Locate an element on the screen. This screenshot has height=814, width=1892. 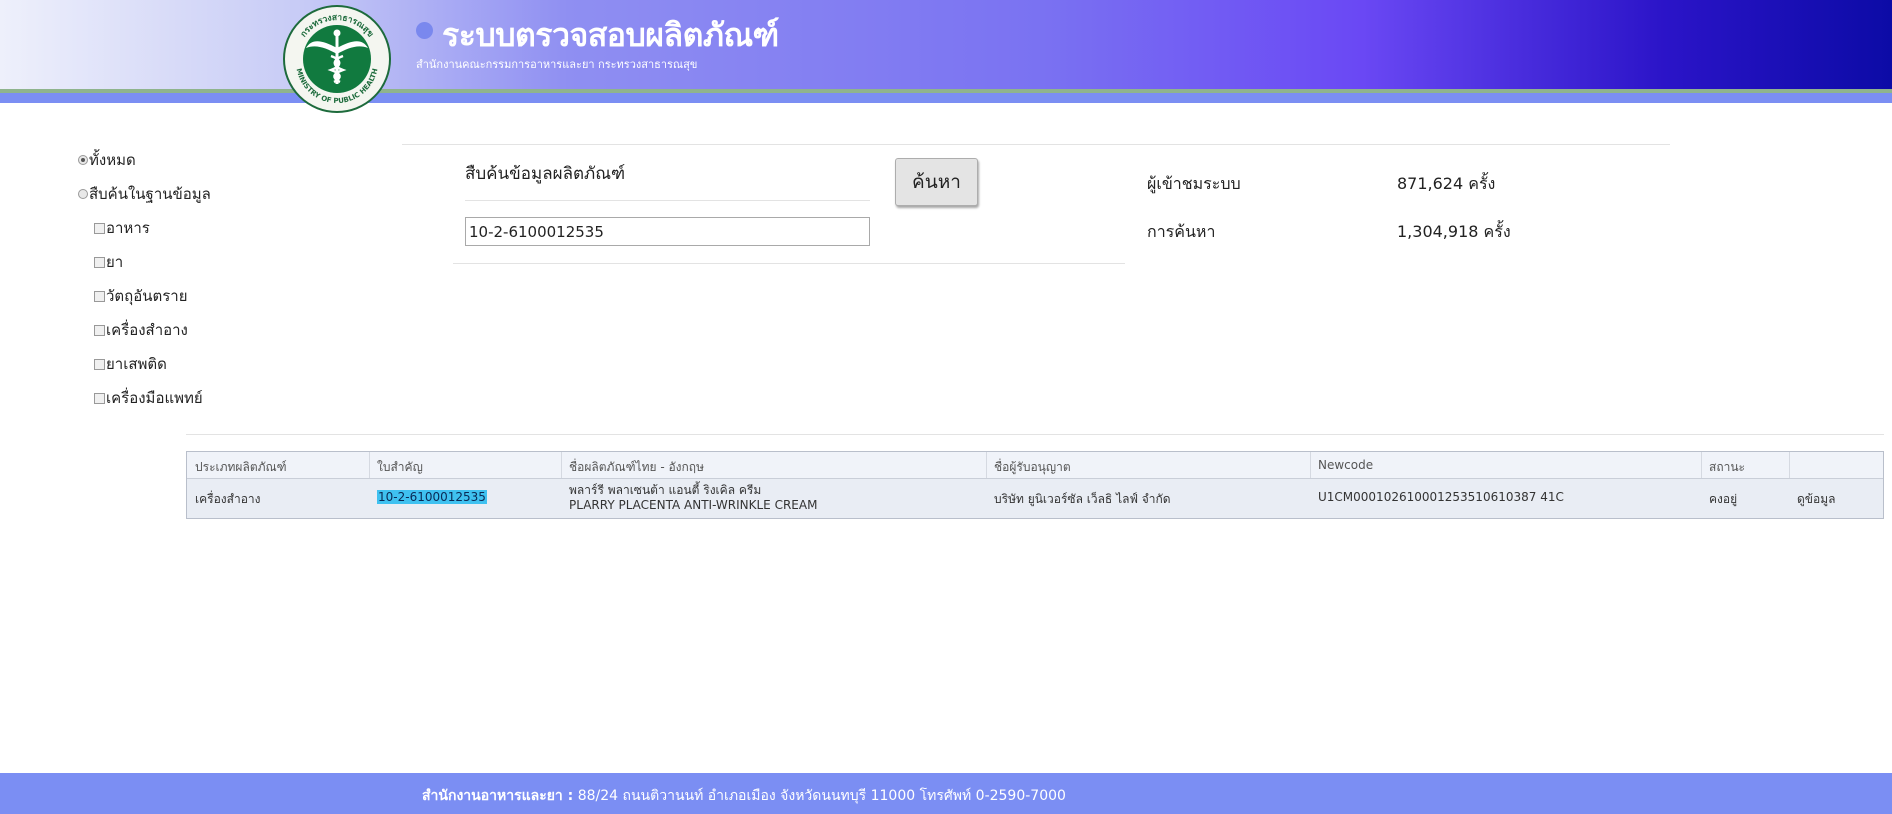
category-label: เครื่องสำอาง is located at coordinates (147, 330).